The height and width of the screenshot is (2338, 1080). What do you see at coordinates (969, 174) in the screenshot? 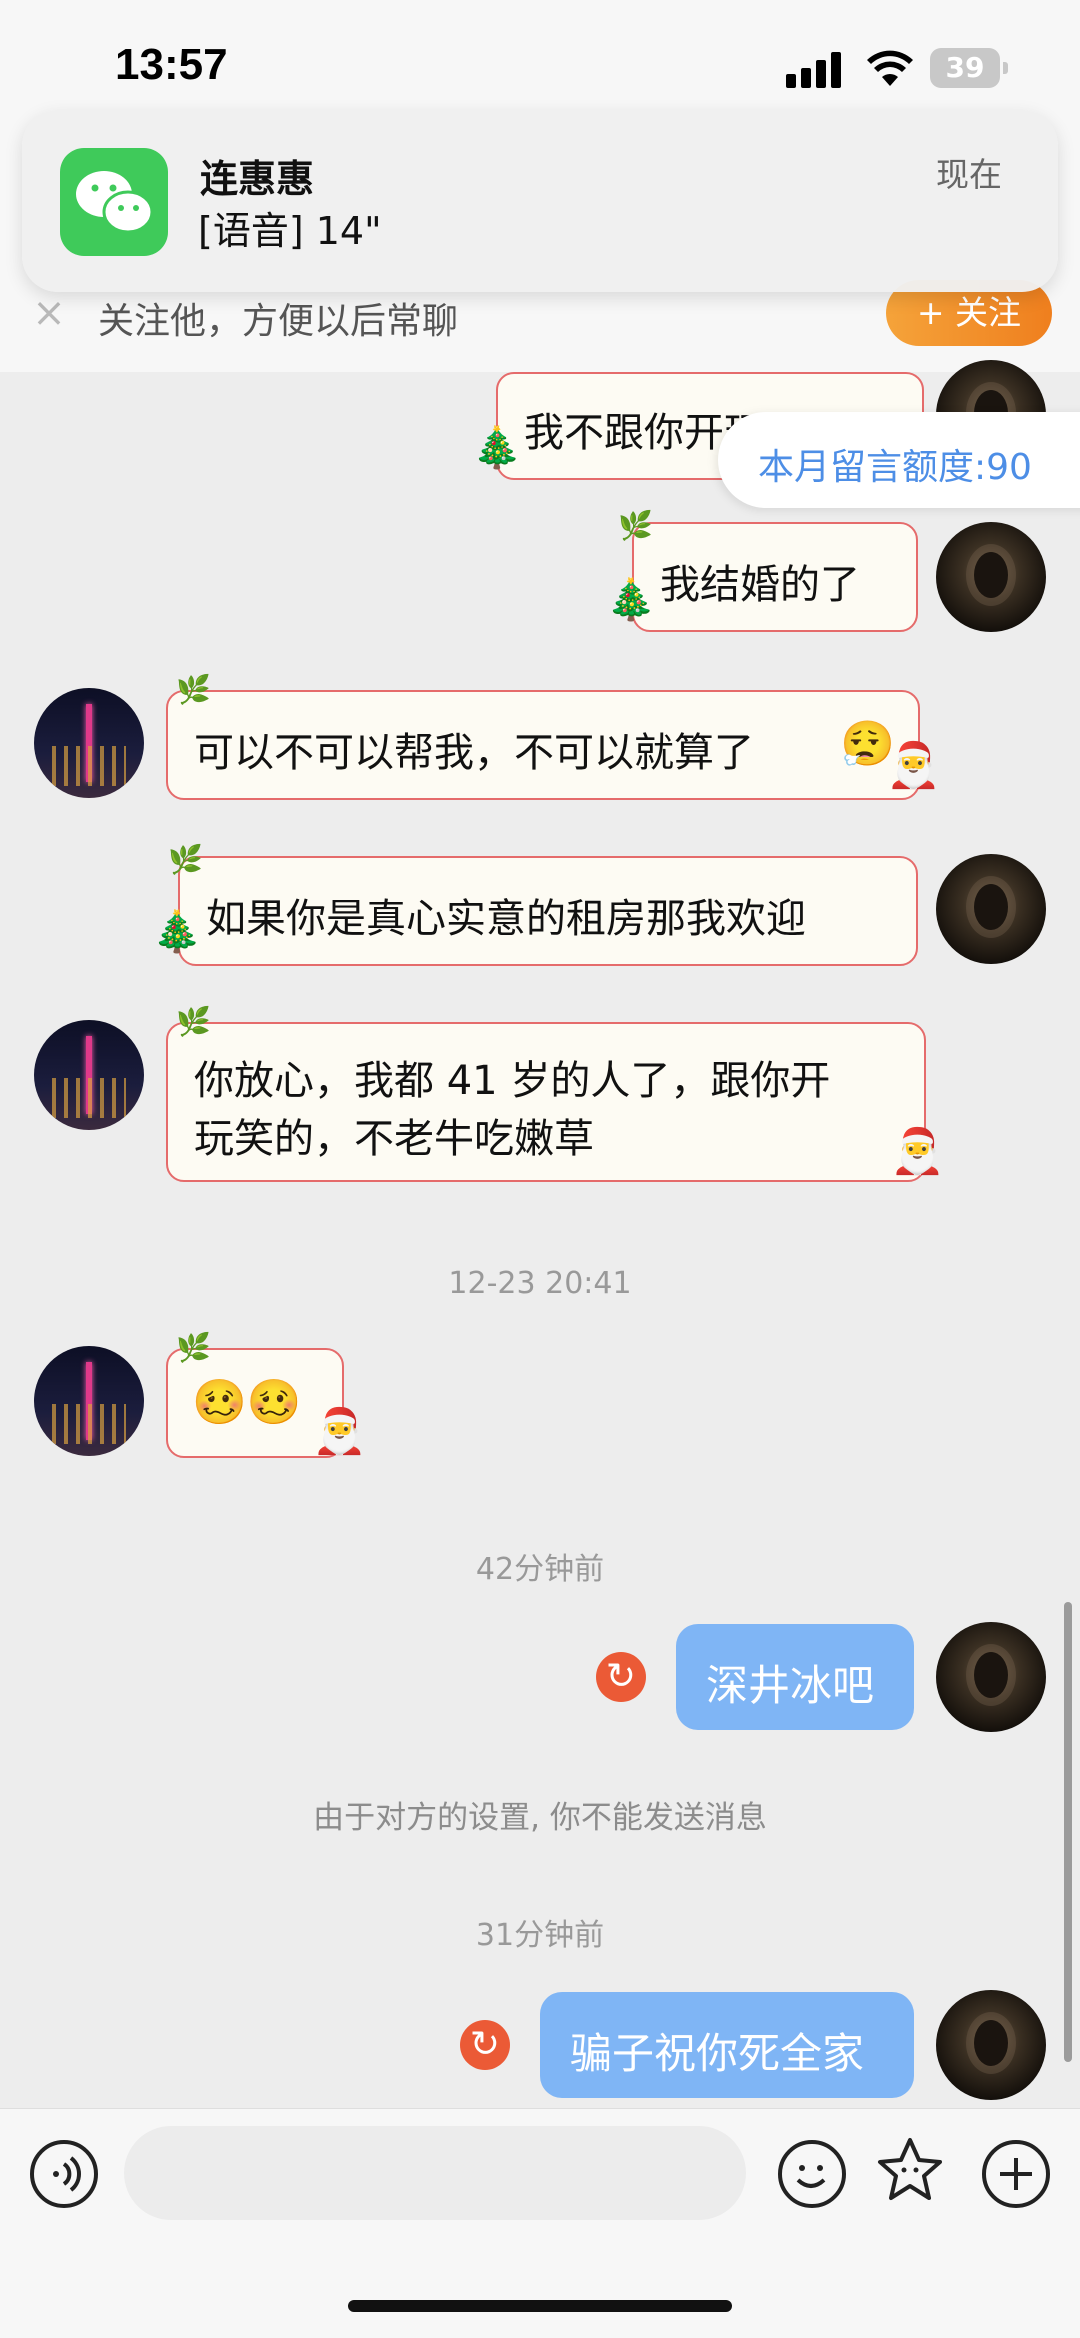
I see `notification-time: 现在` at bounding box center [969, 174].